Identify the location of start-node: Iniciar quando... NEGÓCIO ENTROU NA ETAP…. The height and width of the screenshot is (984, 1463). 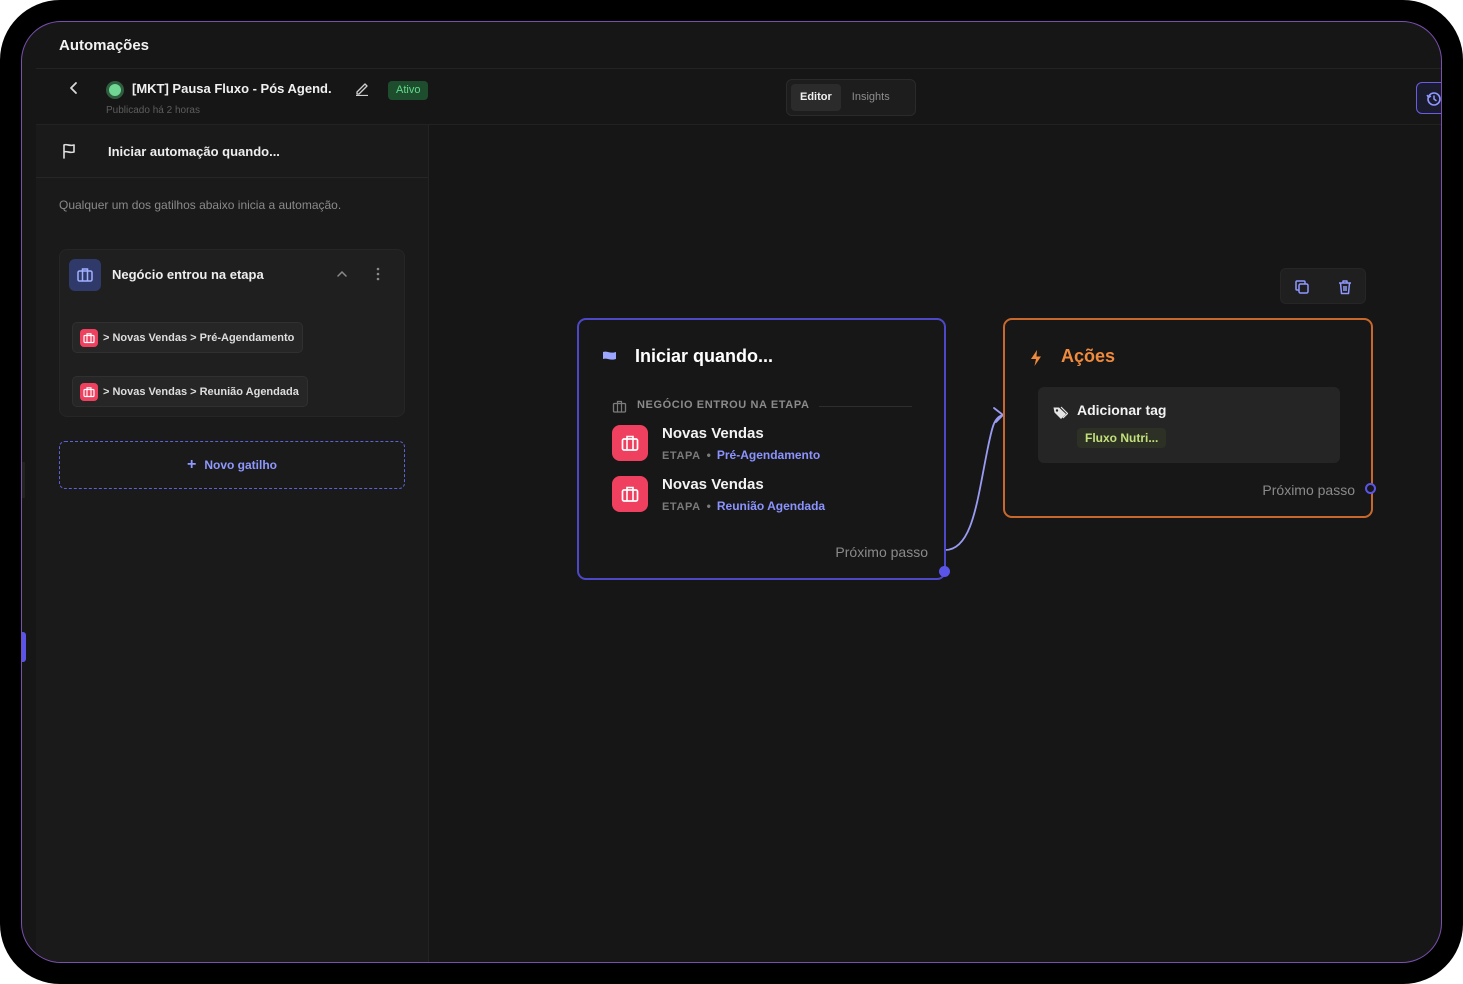
(761, 449).